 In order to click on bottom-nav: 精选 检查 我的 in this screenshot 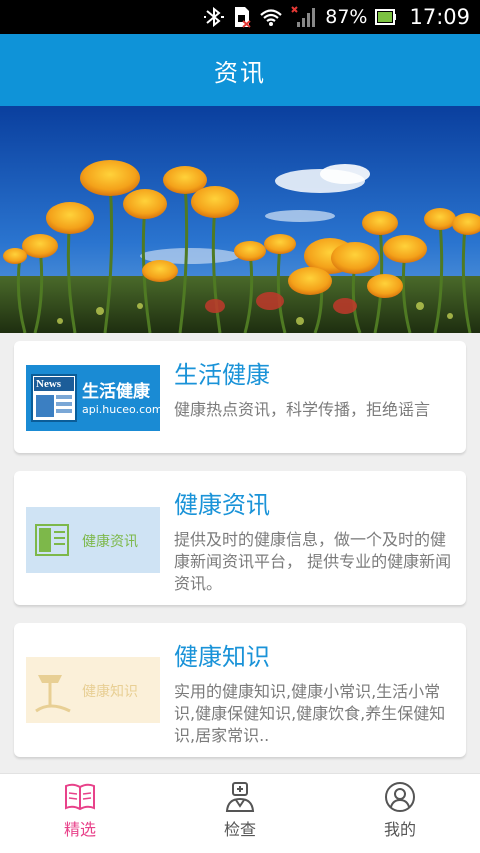, I will do `click(240, 813)`.